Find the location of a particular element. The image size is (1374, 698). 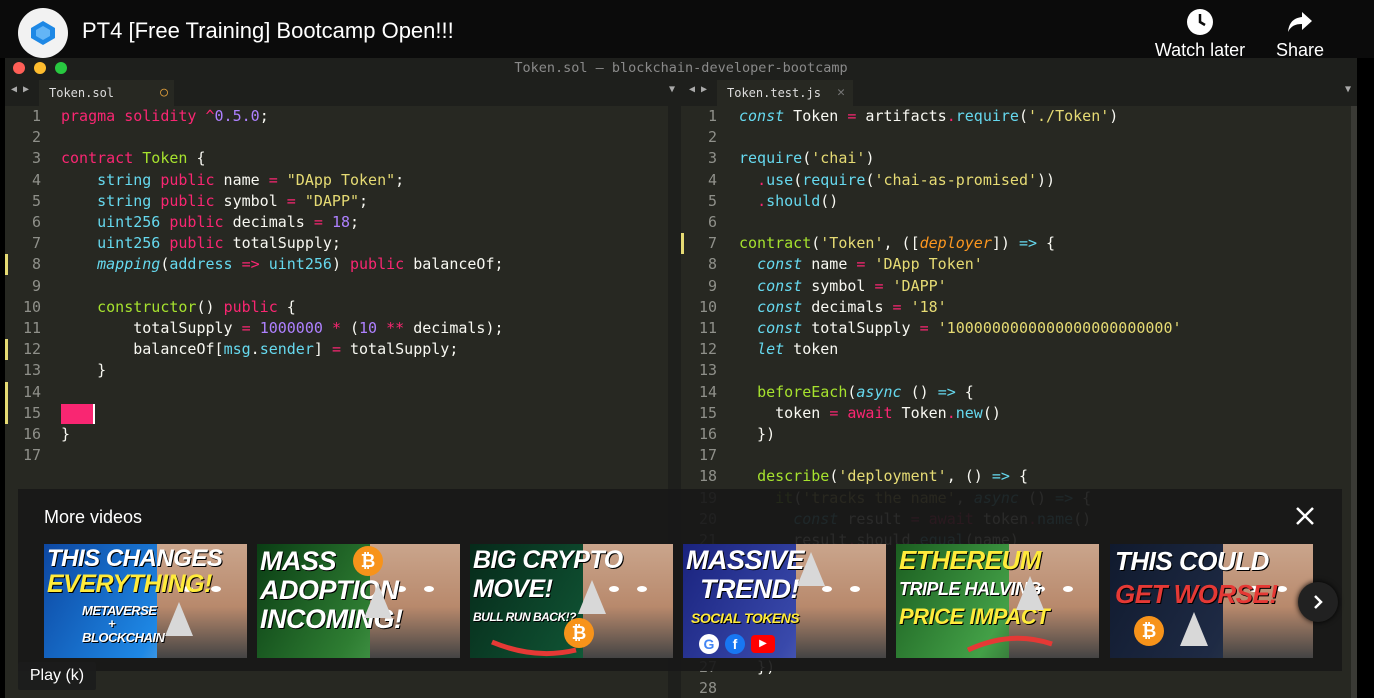

code-text: .use(require('chai-as-promised')) is located at coordinates (906, 179).